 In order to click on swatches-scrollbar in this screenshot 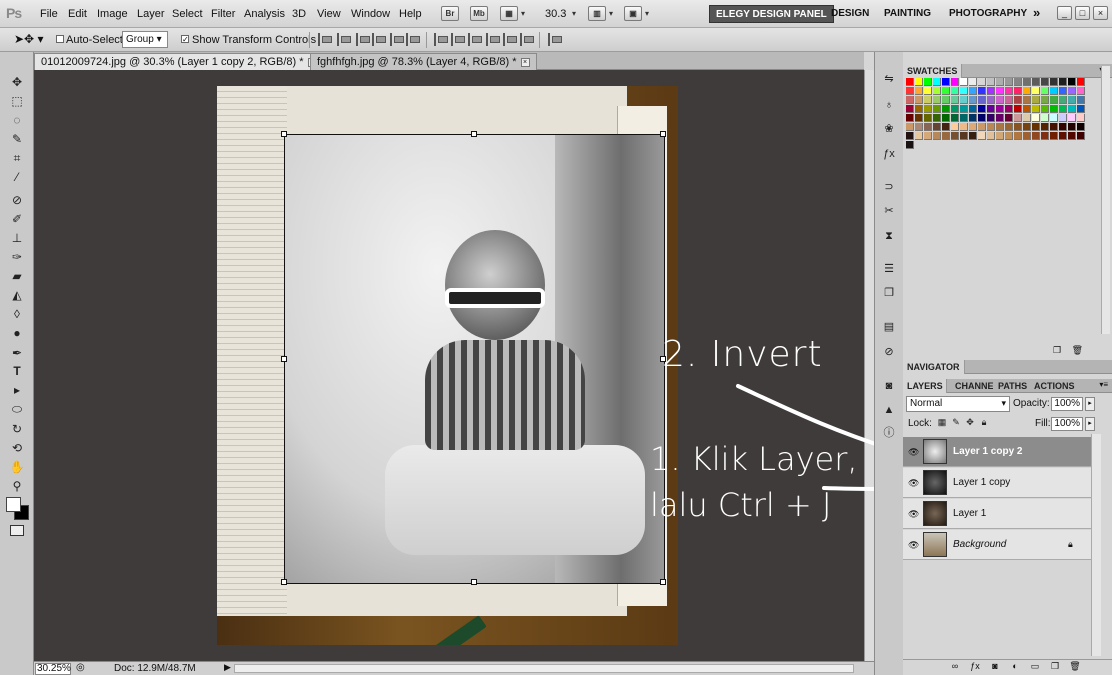, I will do `click(1105, 200)`.